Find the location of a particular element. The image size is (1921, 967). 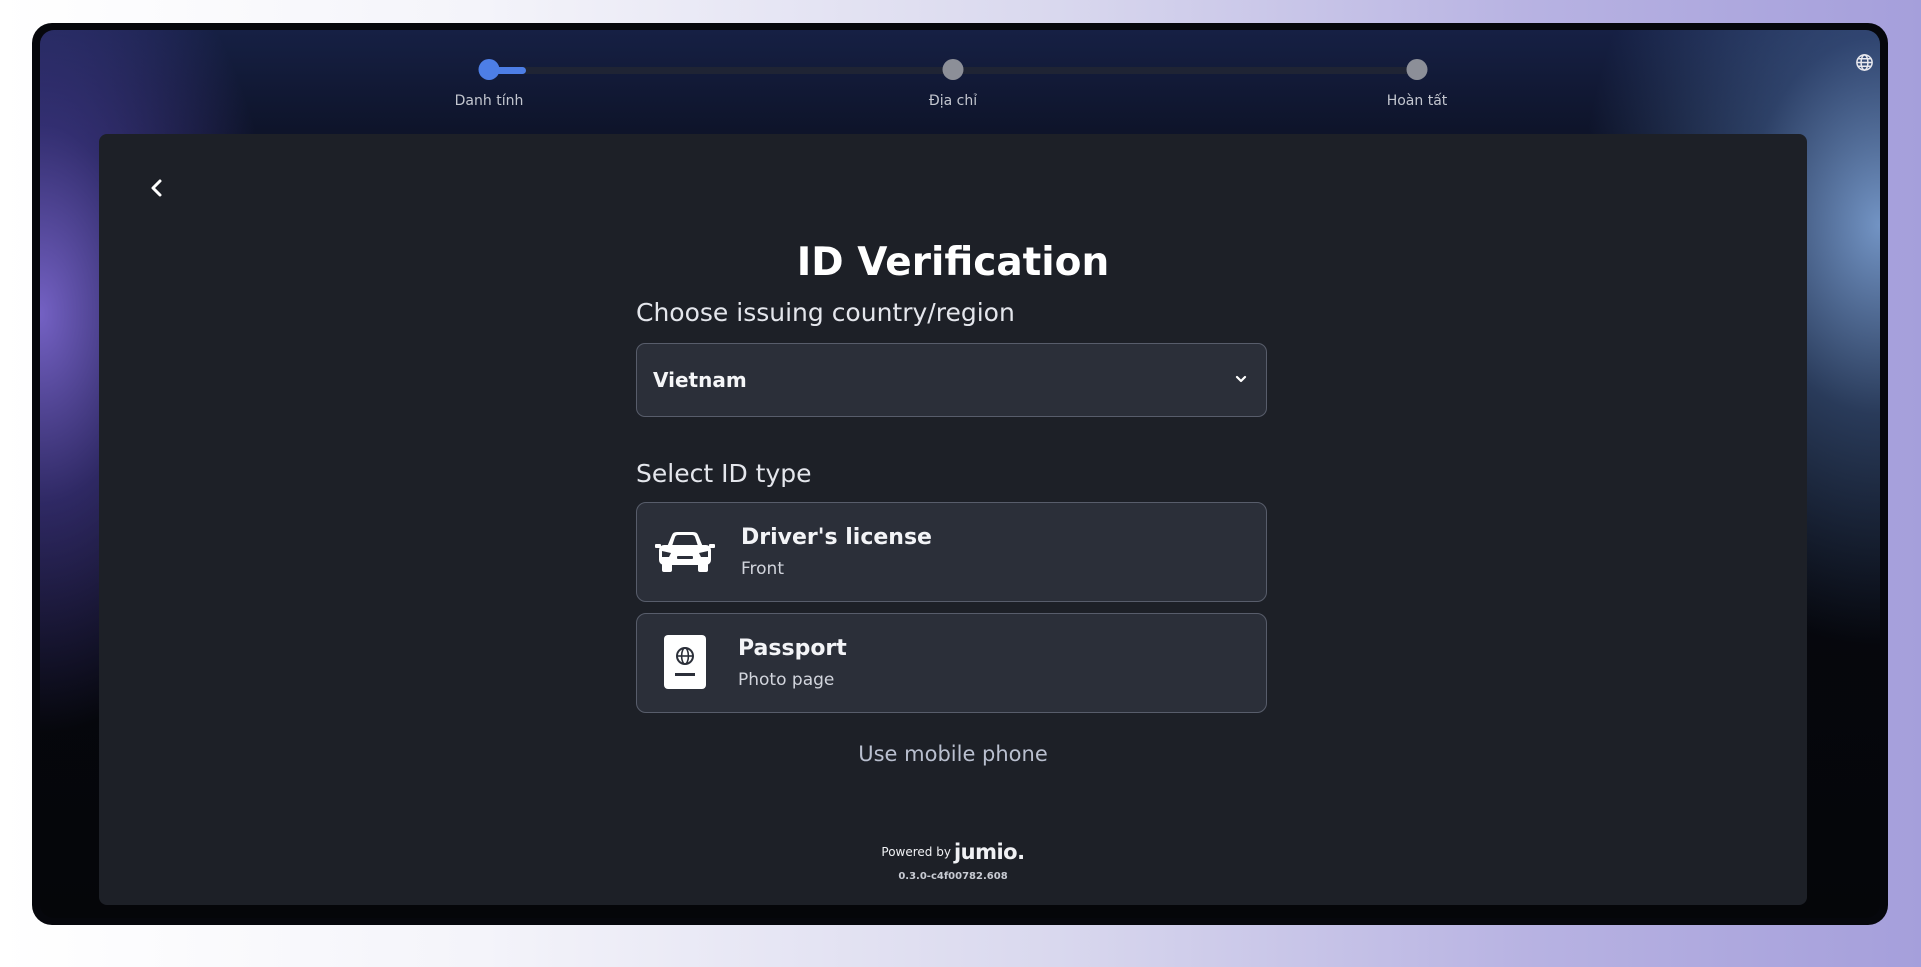

chevron-left-icon is located at coordinates (156, 188).